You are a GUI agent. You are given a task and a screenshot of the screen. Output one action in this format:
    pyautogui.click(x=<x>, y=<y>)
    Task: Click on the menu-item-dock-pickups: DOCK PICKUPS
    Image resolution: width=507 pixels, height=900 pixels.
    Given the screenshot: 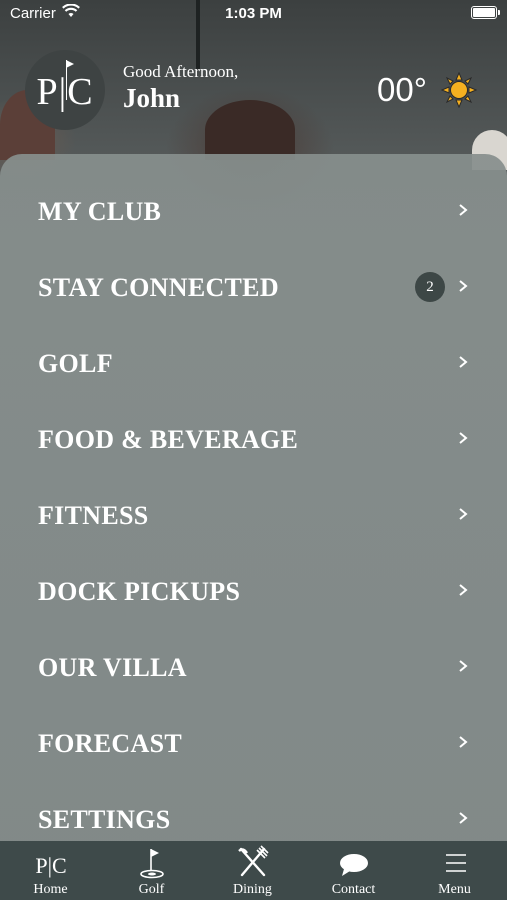 What is the action you would take?
    pyautogui.click(x=253, y=591)
    